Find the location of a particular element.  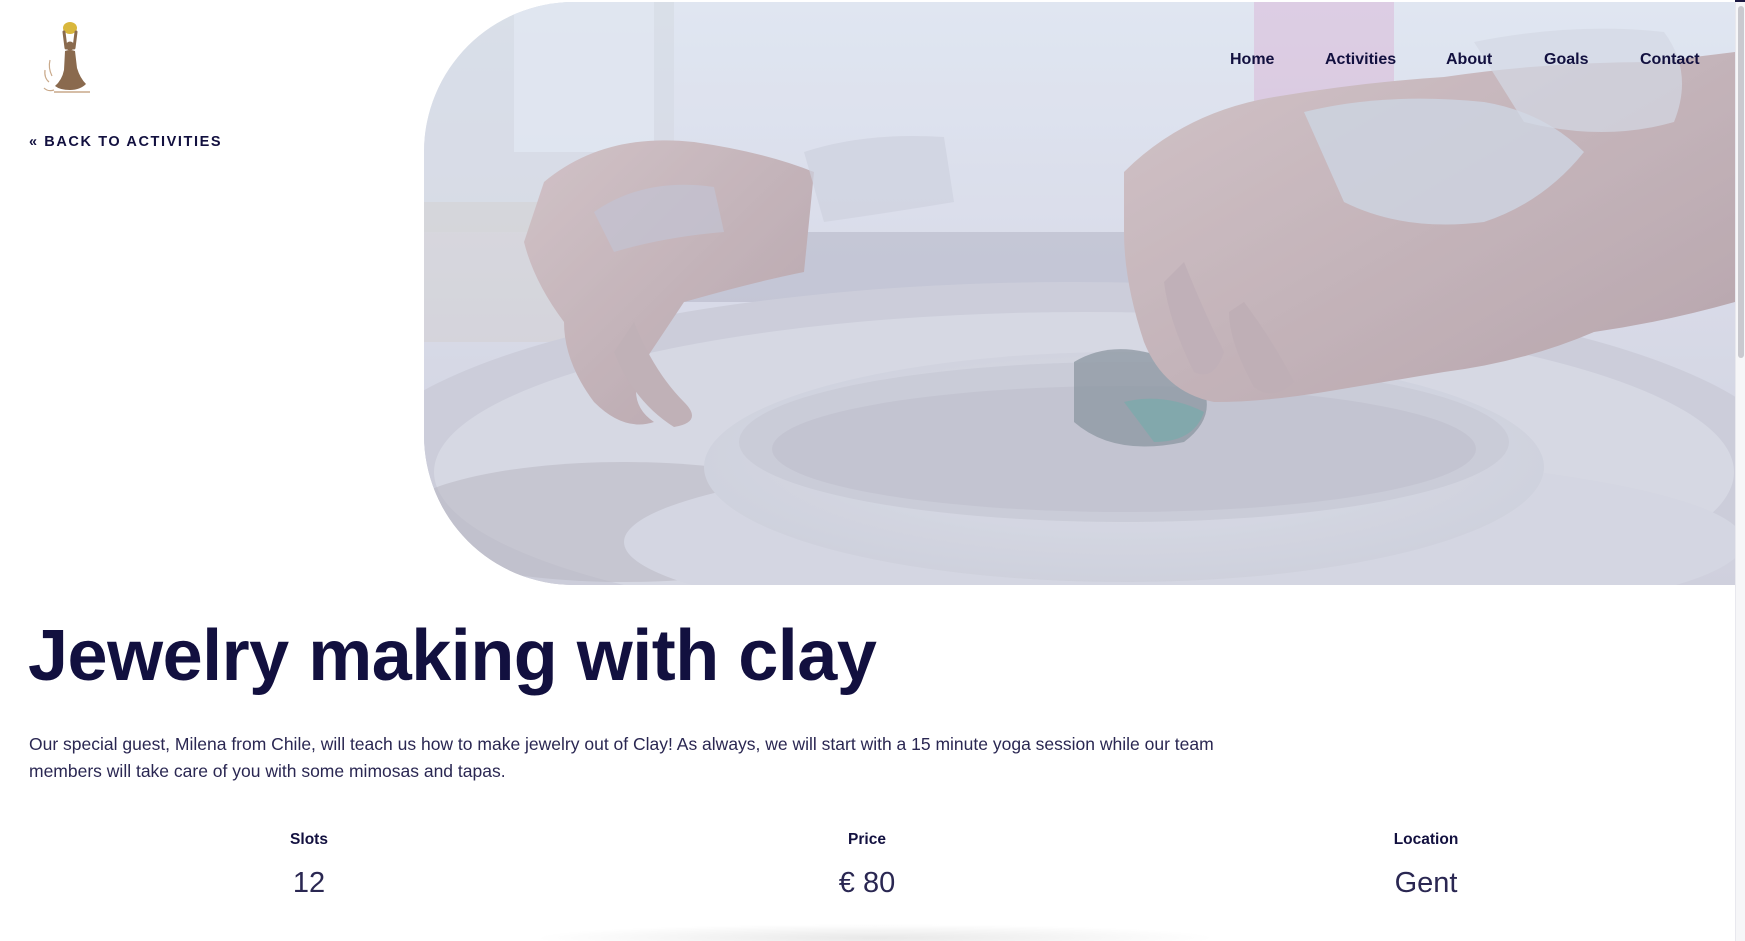

nav-contact: Contact is located at coordinates (1670, 60).